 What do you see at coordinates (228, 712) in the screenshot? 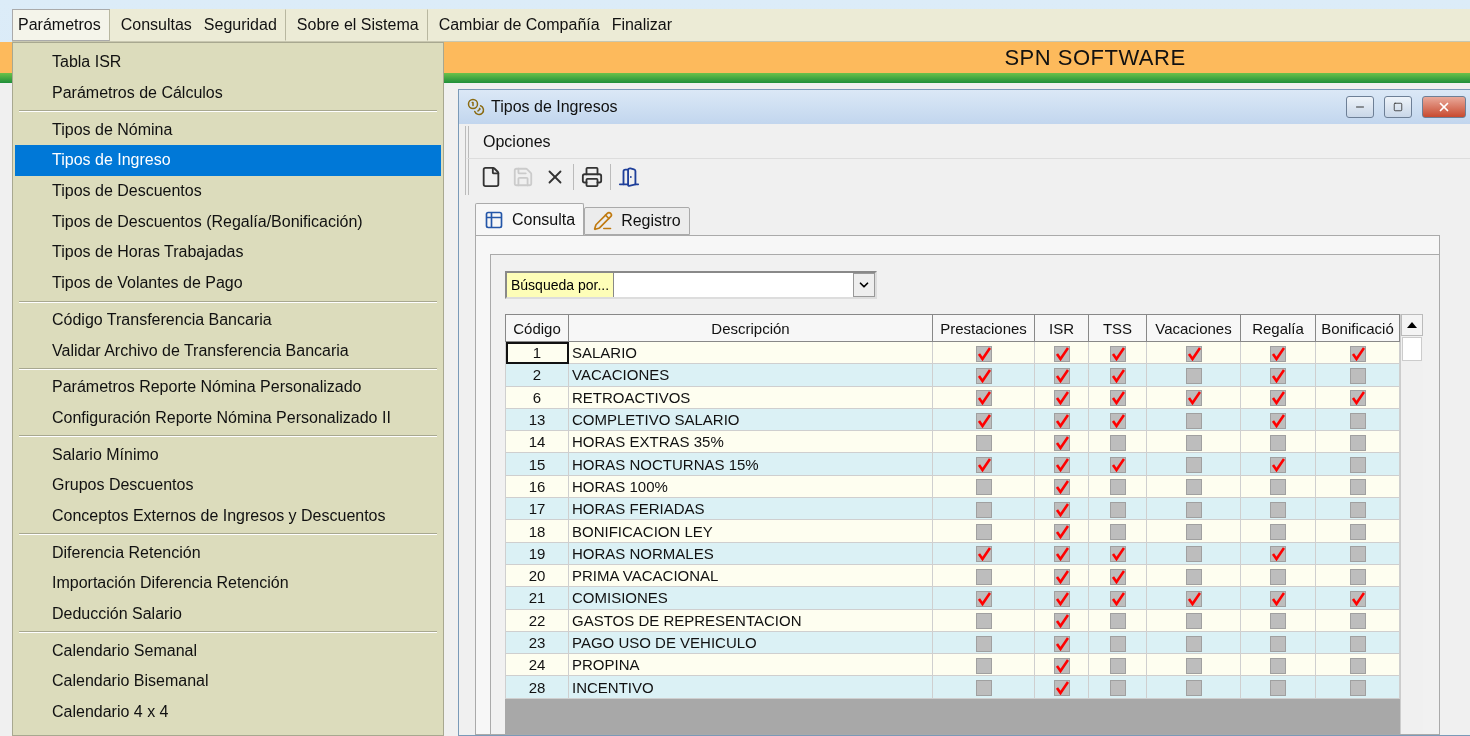
I see `menu-item: Calendario 4 x 4` at bounding box center [228, 712].